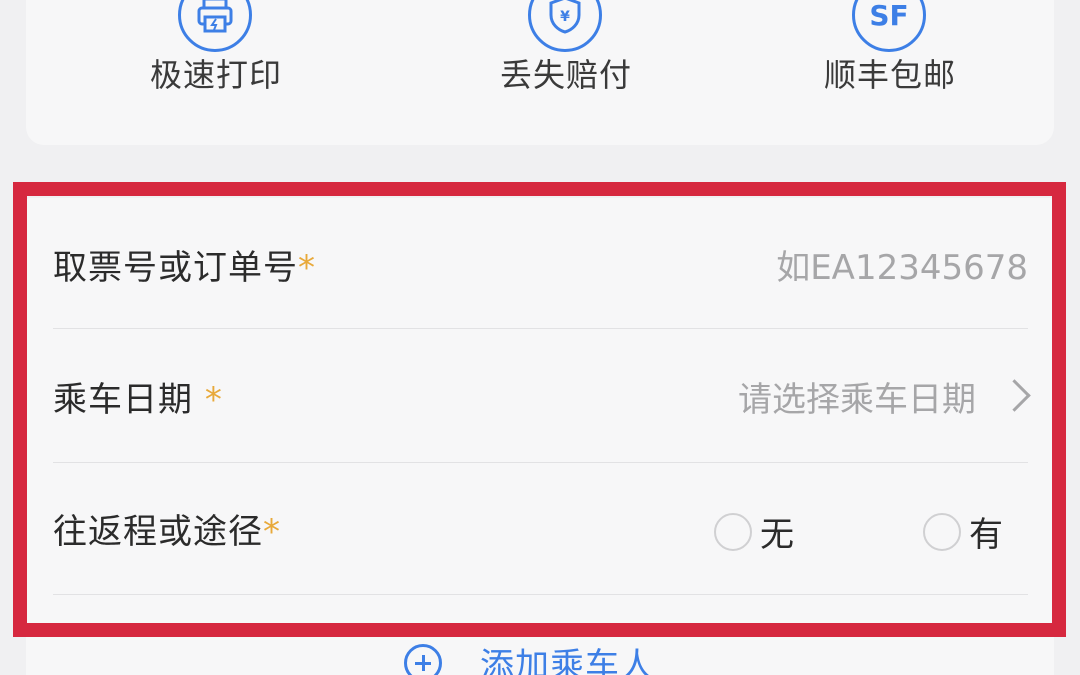 The image size is (1080, 675). What do you see at coordinates (963, 531) in the screenshot?
I see `radio-option-yes: 有` at bounding box center [963, 531].